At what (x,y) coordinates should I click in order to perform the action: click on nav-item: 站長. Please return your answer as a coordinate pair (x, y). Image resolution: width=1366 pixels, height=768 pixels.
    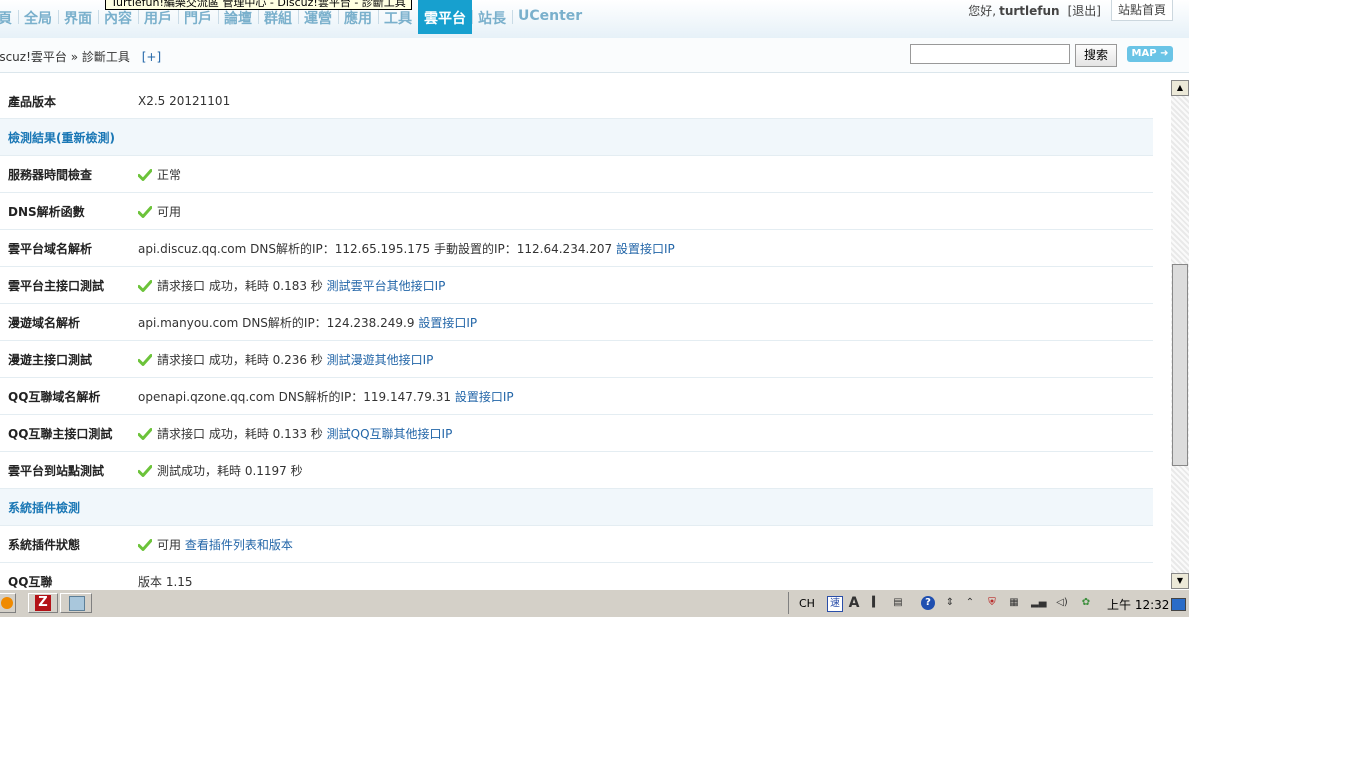
    Looking at the image, I should click on (492, 17).